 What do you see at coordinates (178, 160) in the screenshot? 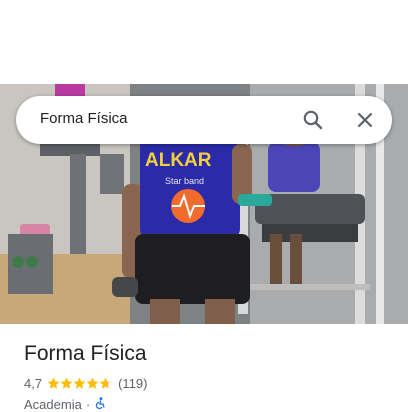
I see `shirt-text: ALKAR` at bounding box center [178, 160].